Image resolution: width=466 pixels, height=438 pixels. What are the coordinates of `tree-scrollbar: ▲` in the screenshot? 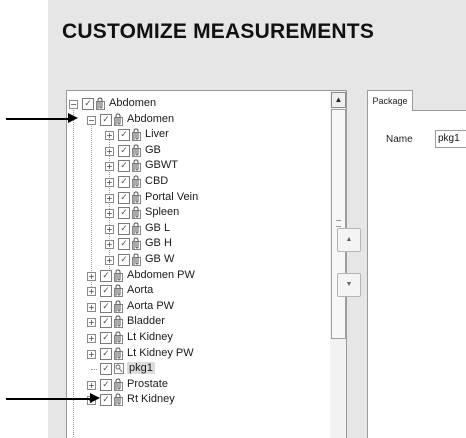 It's located at (338, 264).